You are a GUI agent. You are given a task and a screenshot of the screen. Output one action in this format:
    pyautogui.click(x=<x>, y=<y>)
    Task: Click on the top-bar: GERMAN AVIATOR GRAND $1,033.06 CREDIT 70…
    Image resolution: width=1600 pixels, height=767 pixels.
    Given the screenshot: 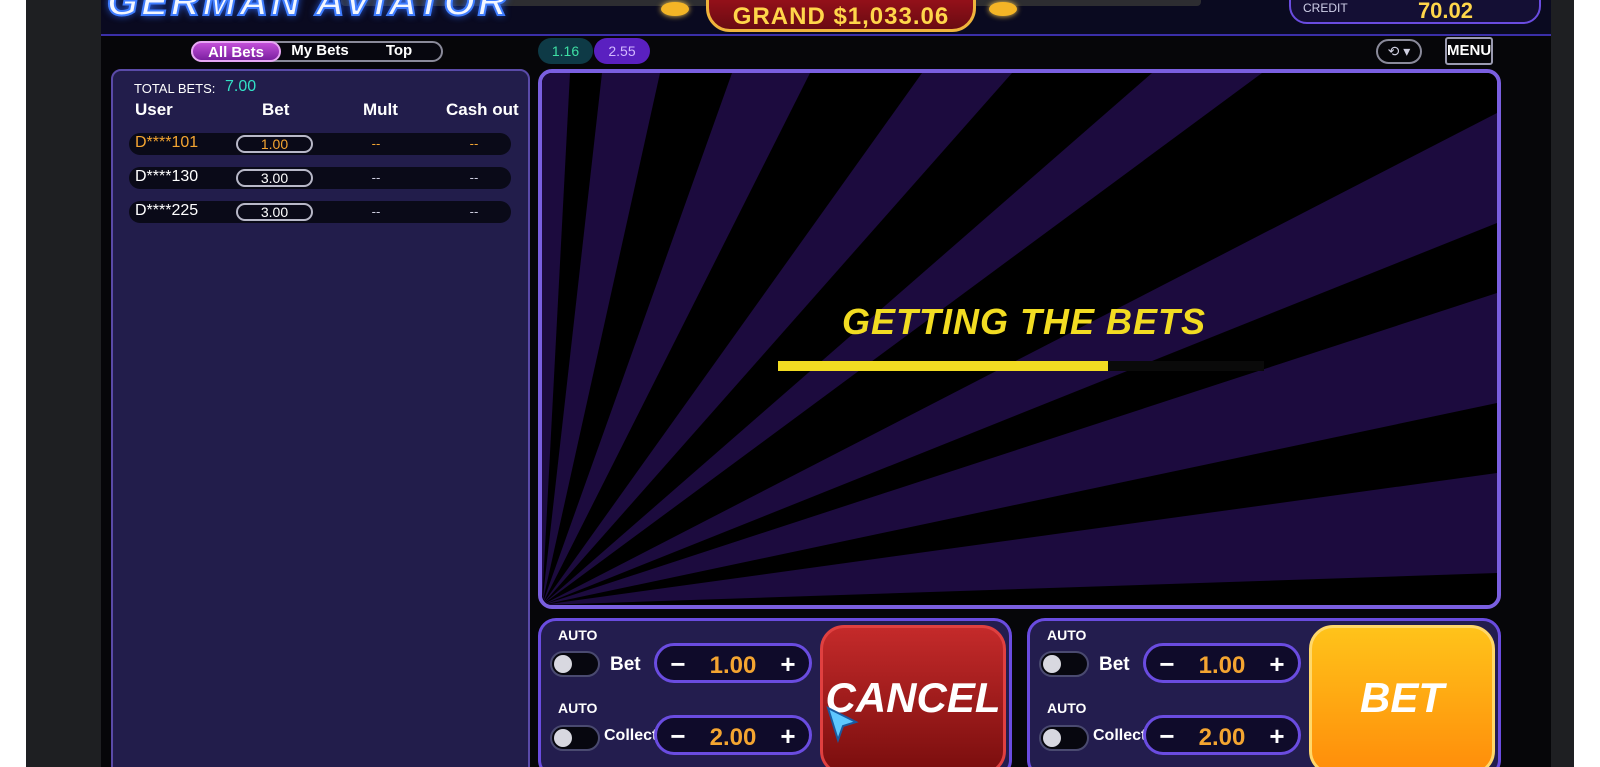 What is the action you would take?
    pyautogui.click(x=826, y=18)
    